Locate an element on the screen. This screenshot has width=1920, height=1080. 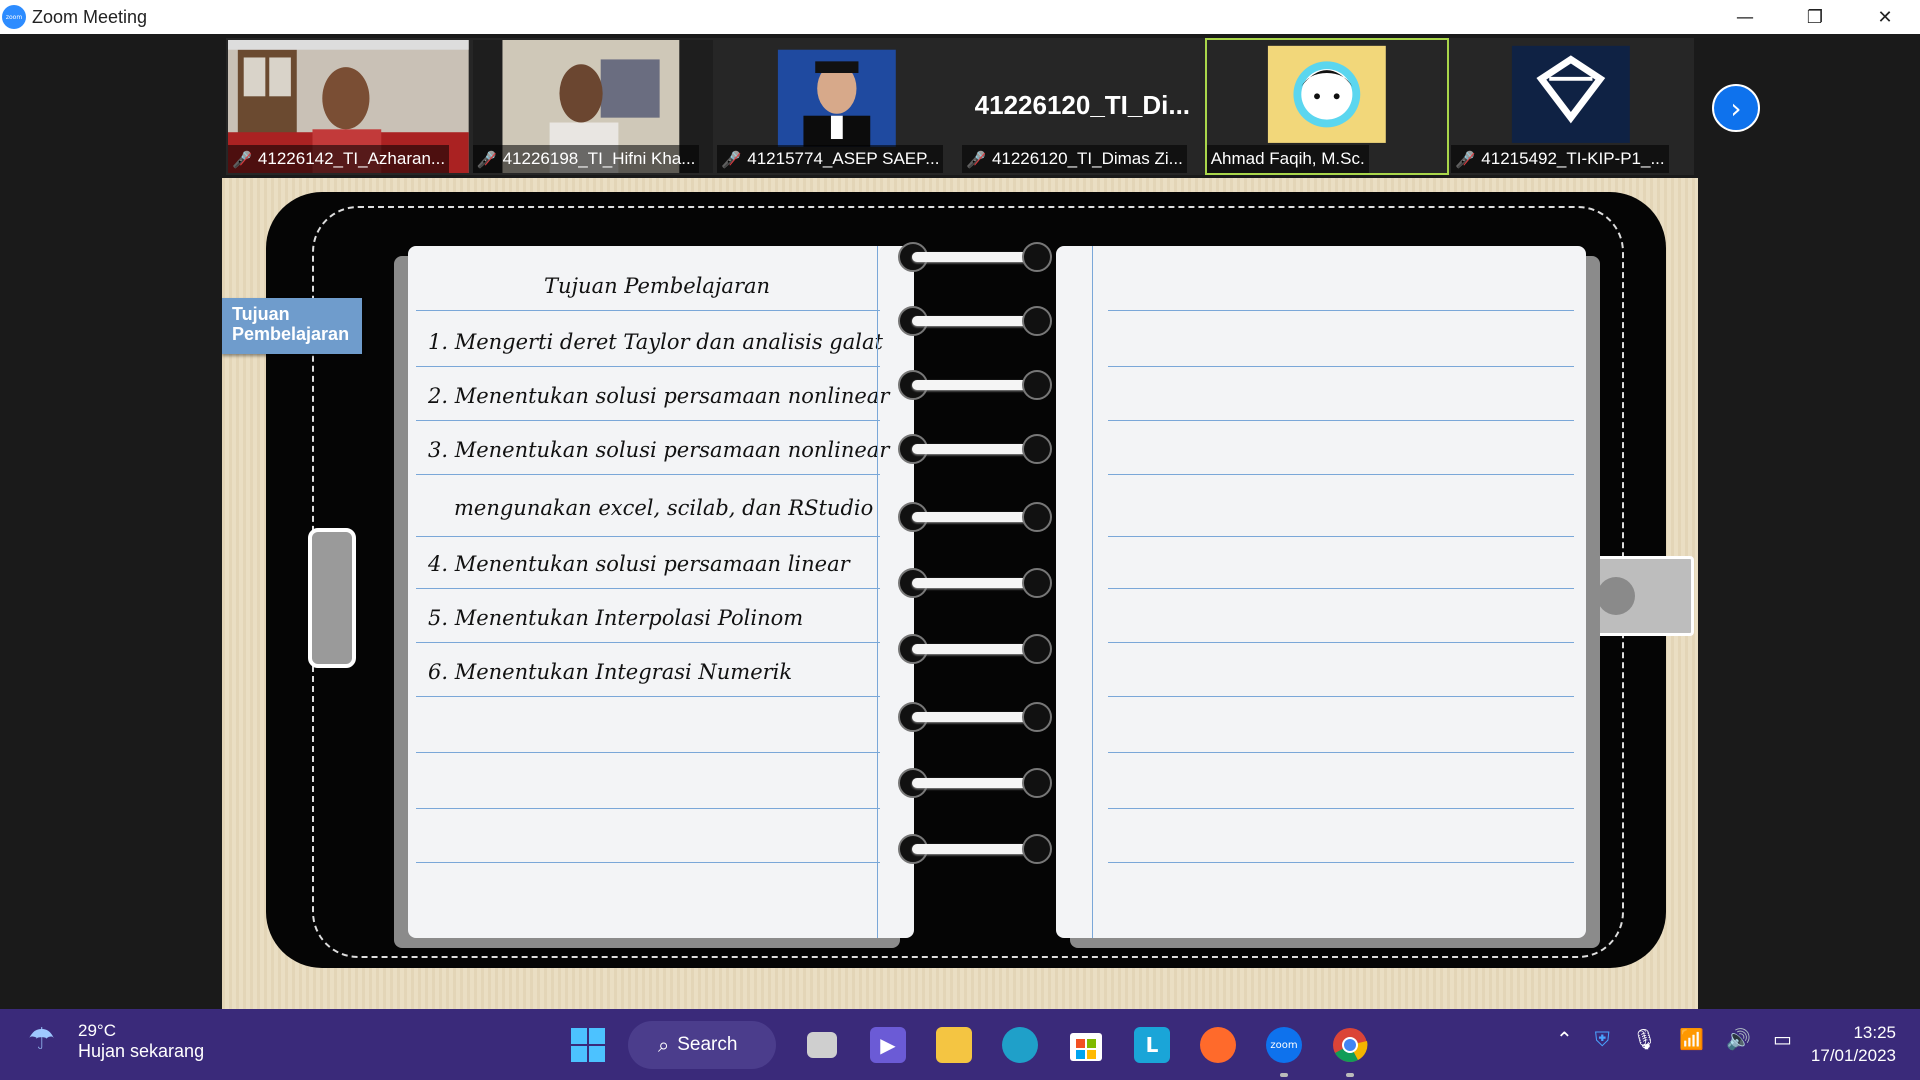
minimize-button: — is located at coordinates (1745, 17).